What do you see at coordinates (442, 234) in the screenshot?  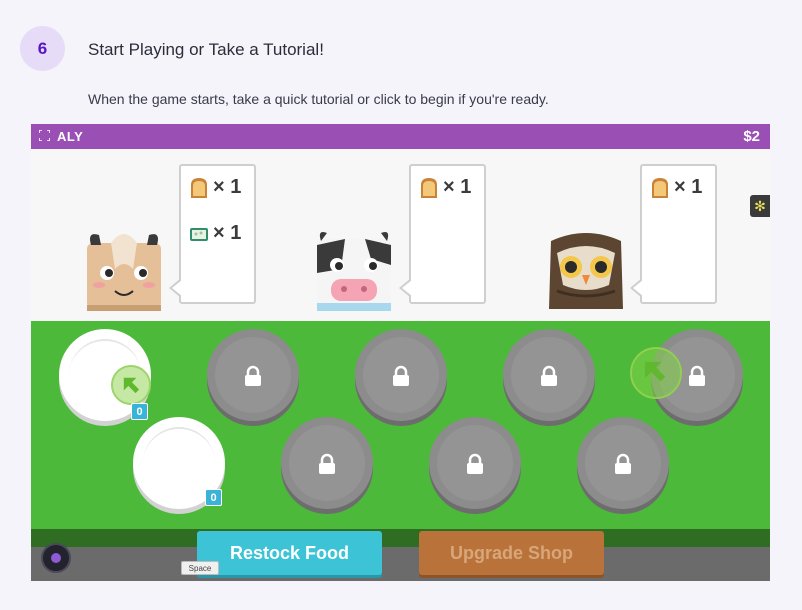 I see `cow-order-bubble: × 1` at bounding box center [442, 234].